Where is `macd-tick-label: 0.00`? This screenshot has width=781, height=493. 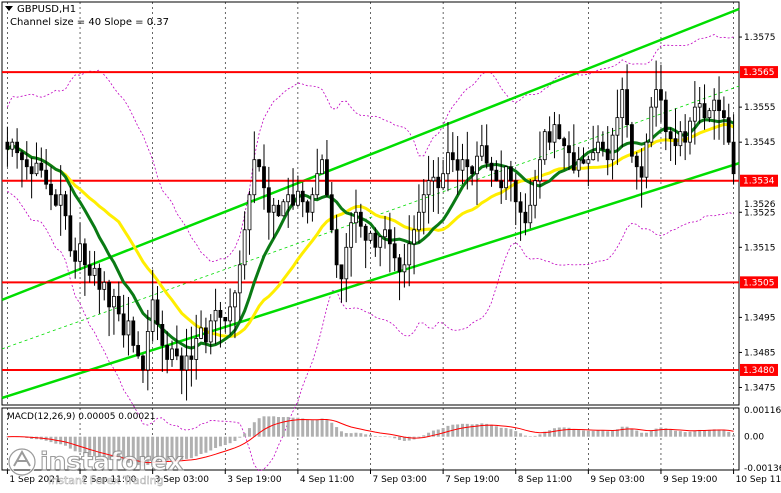 macd-tick-label: 0.00 is located at coordinates (754, 438).